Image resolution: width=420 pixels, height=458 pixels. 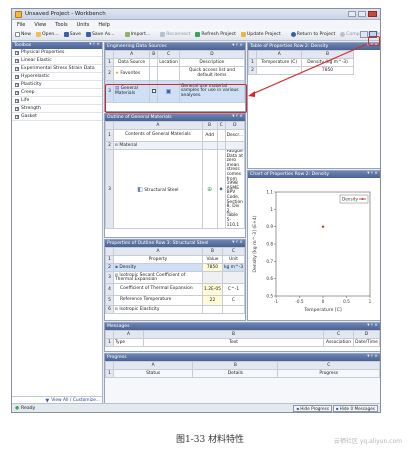 What do you see at coordinates (212, 300) in the screenshot?
I see `property-value: 22` at bounding box center [212, 300].